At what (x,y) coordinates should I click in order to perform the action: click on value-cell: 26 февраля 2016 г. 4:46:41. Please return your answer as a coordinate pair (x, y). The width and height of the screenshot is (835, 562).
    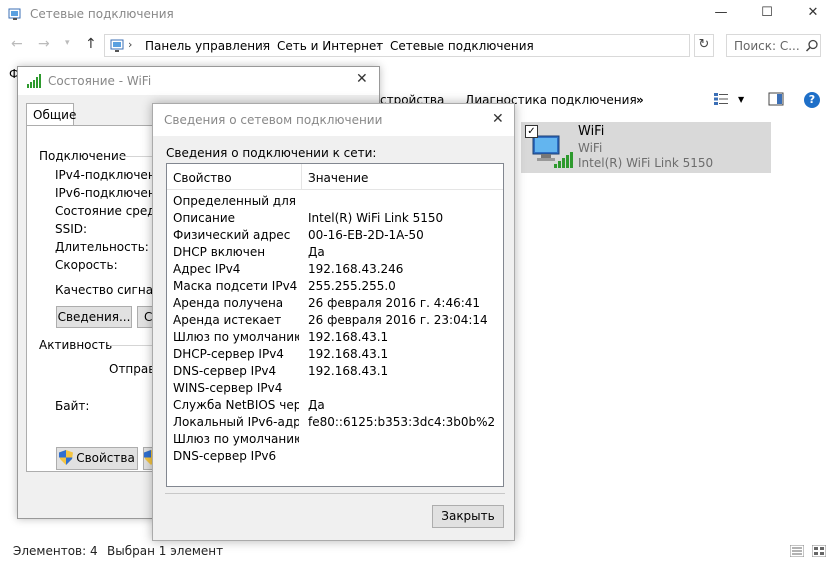
    Looking at the image, I should click on (394, 303).